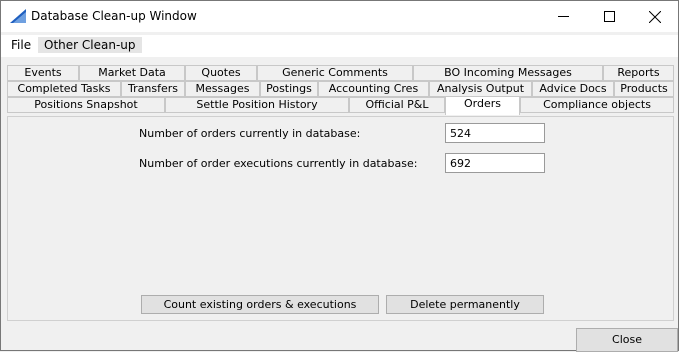  I want to click on title-bar: Database Clean-up Window, so click(339, 16).